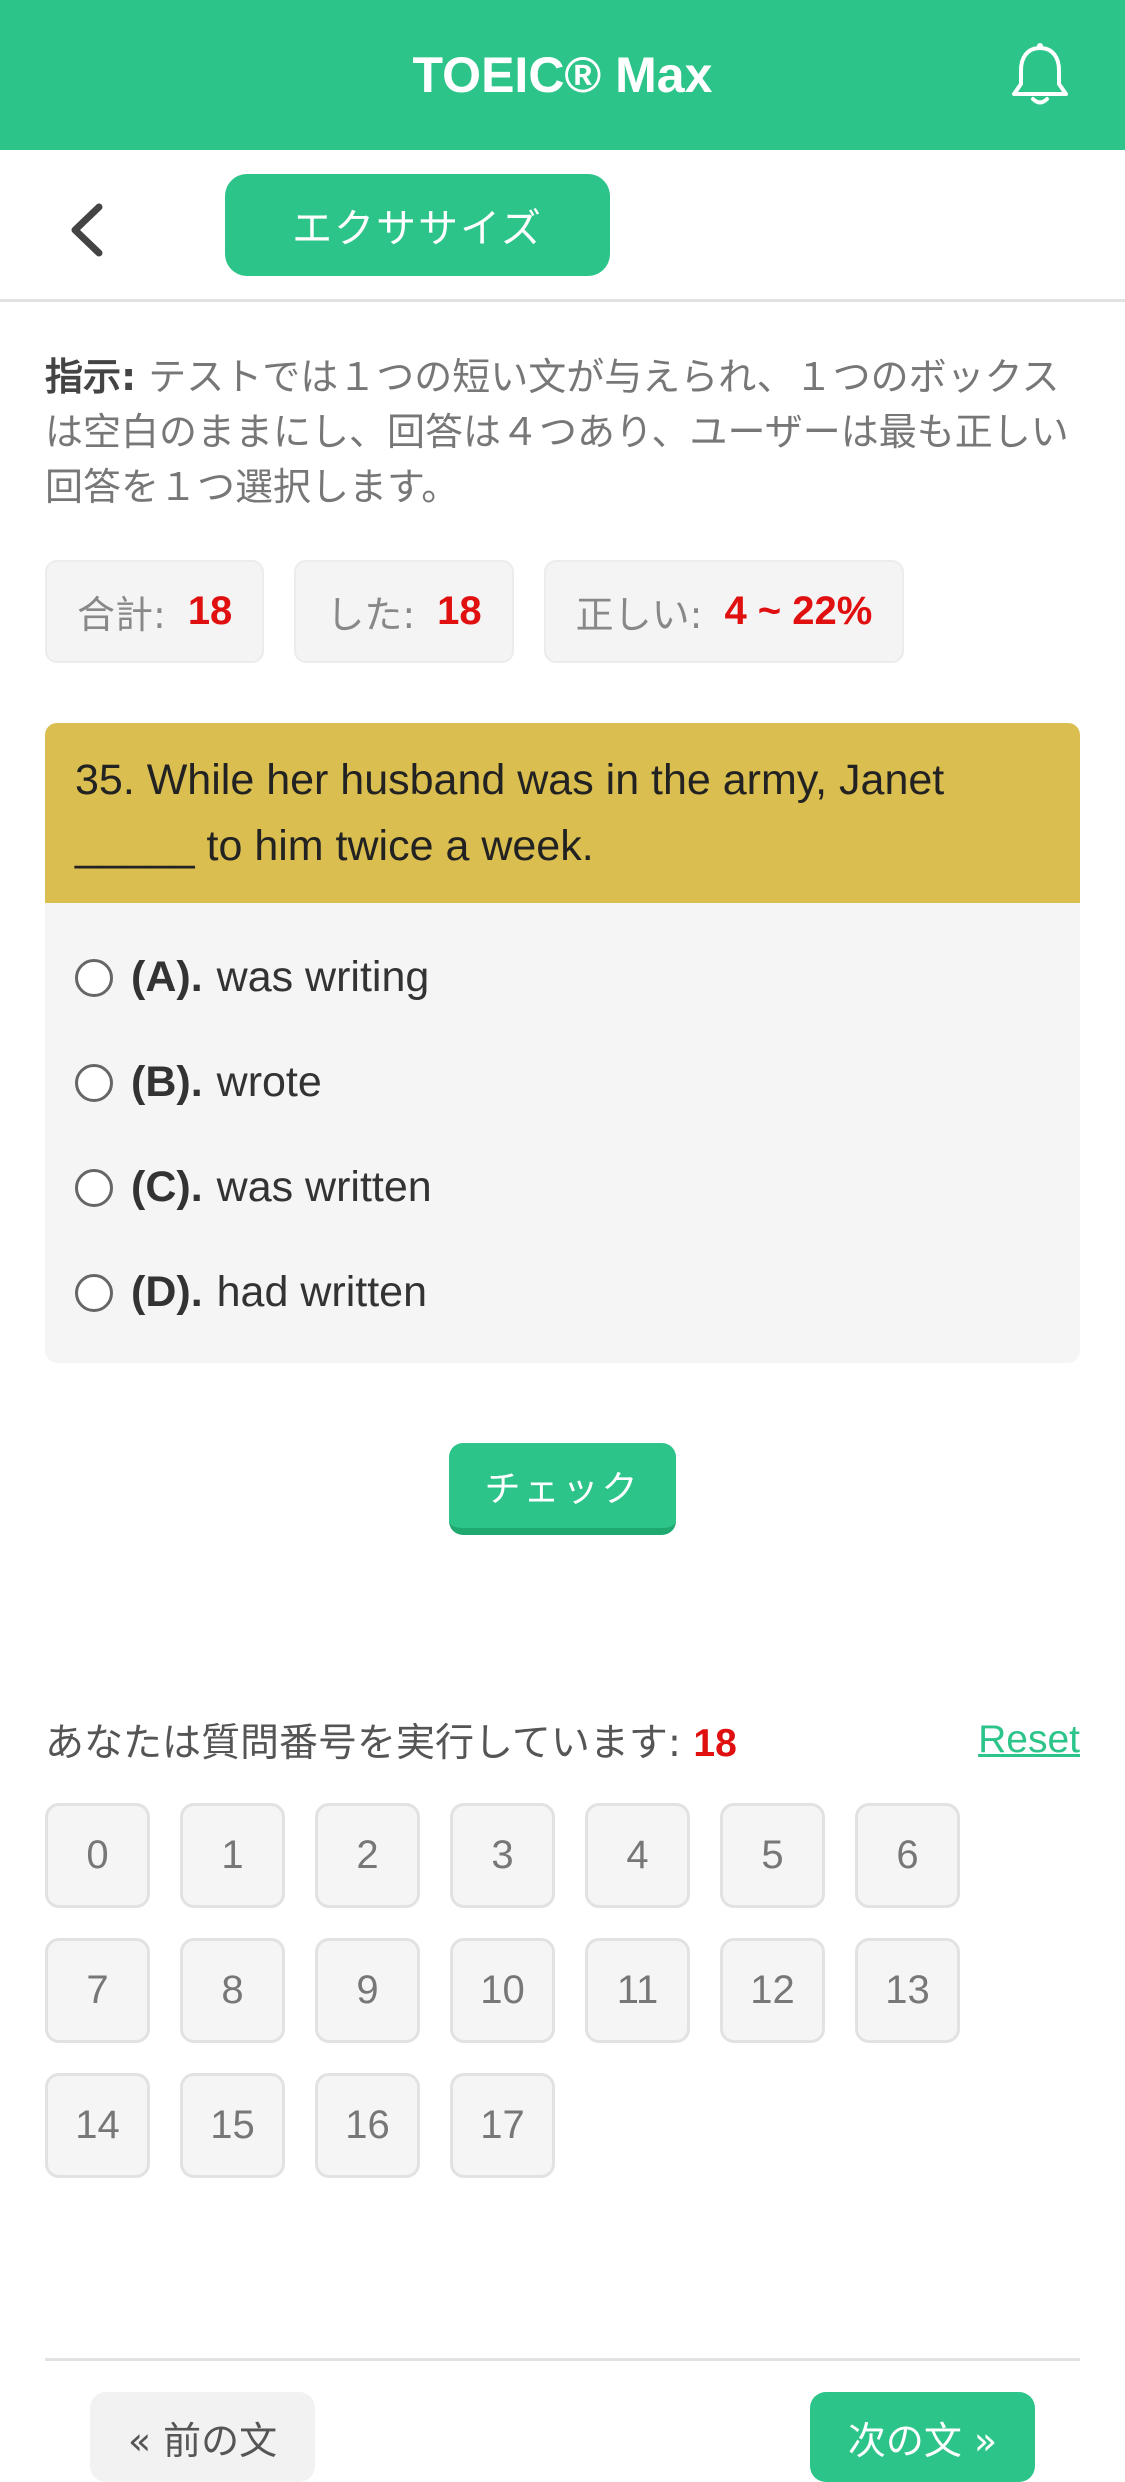 This screenshot has height=2482, width=1125. Describe the element at coordinates (97, 1990) in the screenshot. I see `question-number-button: 7` at that location.